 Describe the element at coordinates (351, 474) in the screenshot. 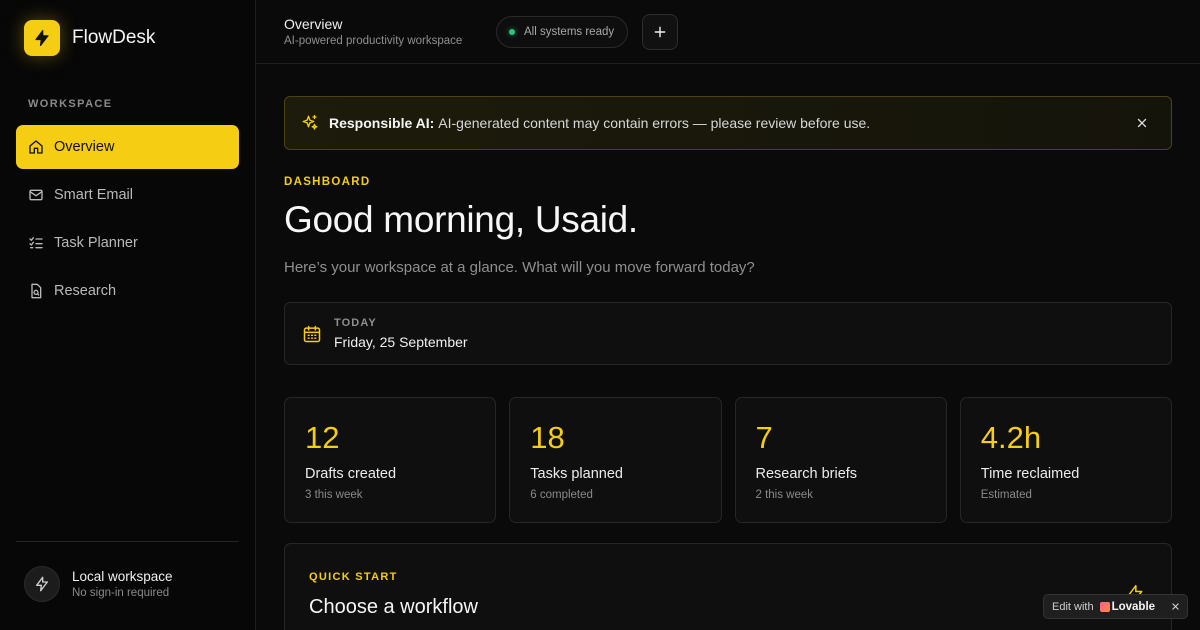

I see `stat-label: Drafts created` at that location.